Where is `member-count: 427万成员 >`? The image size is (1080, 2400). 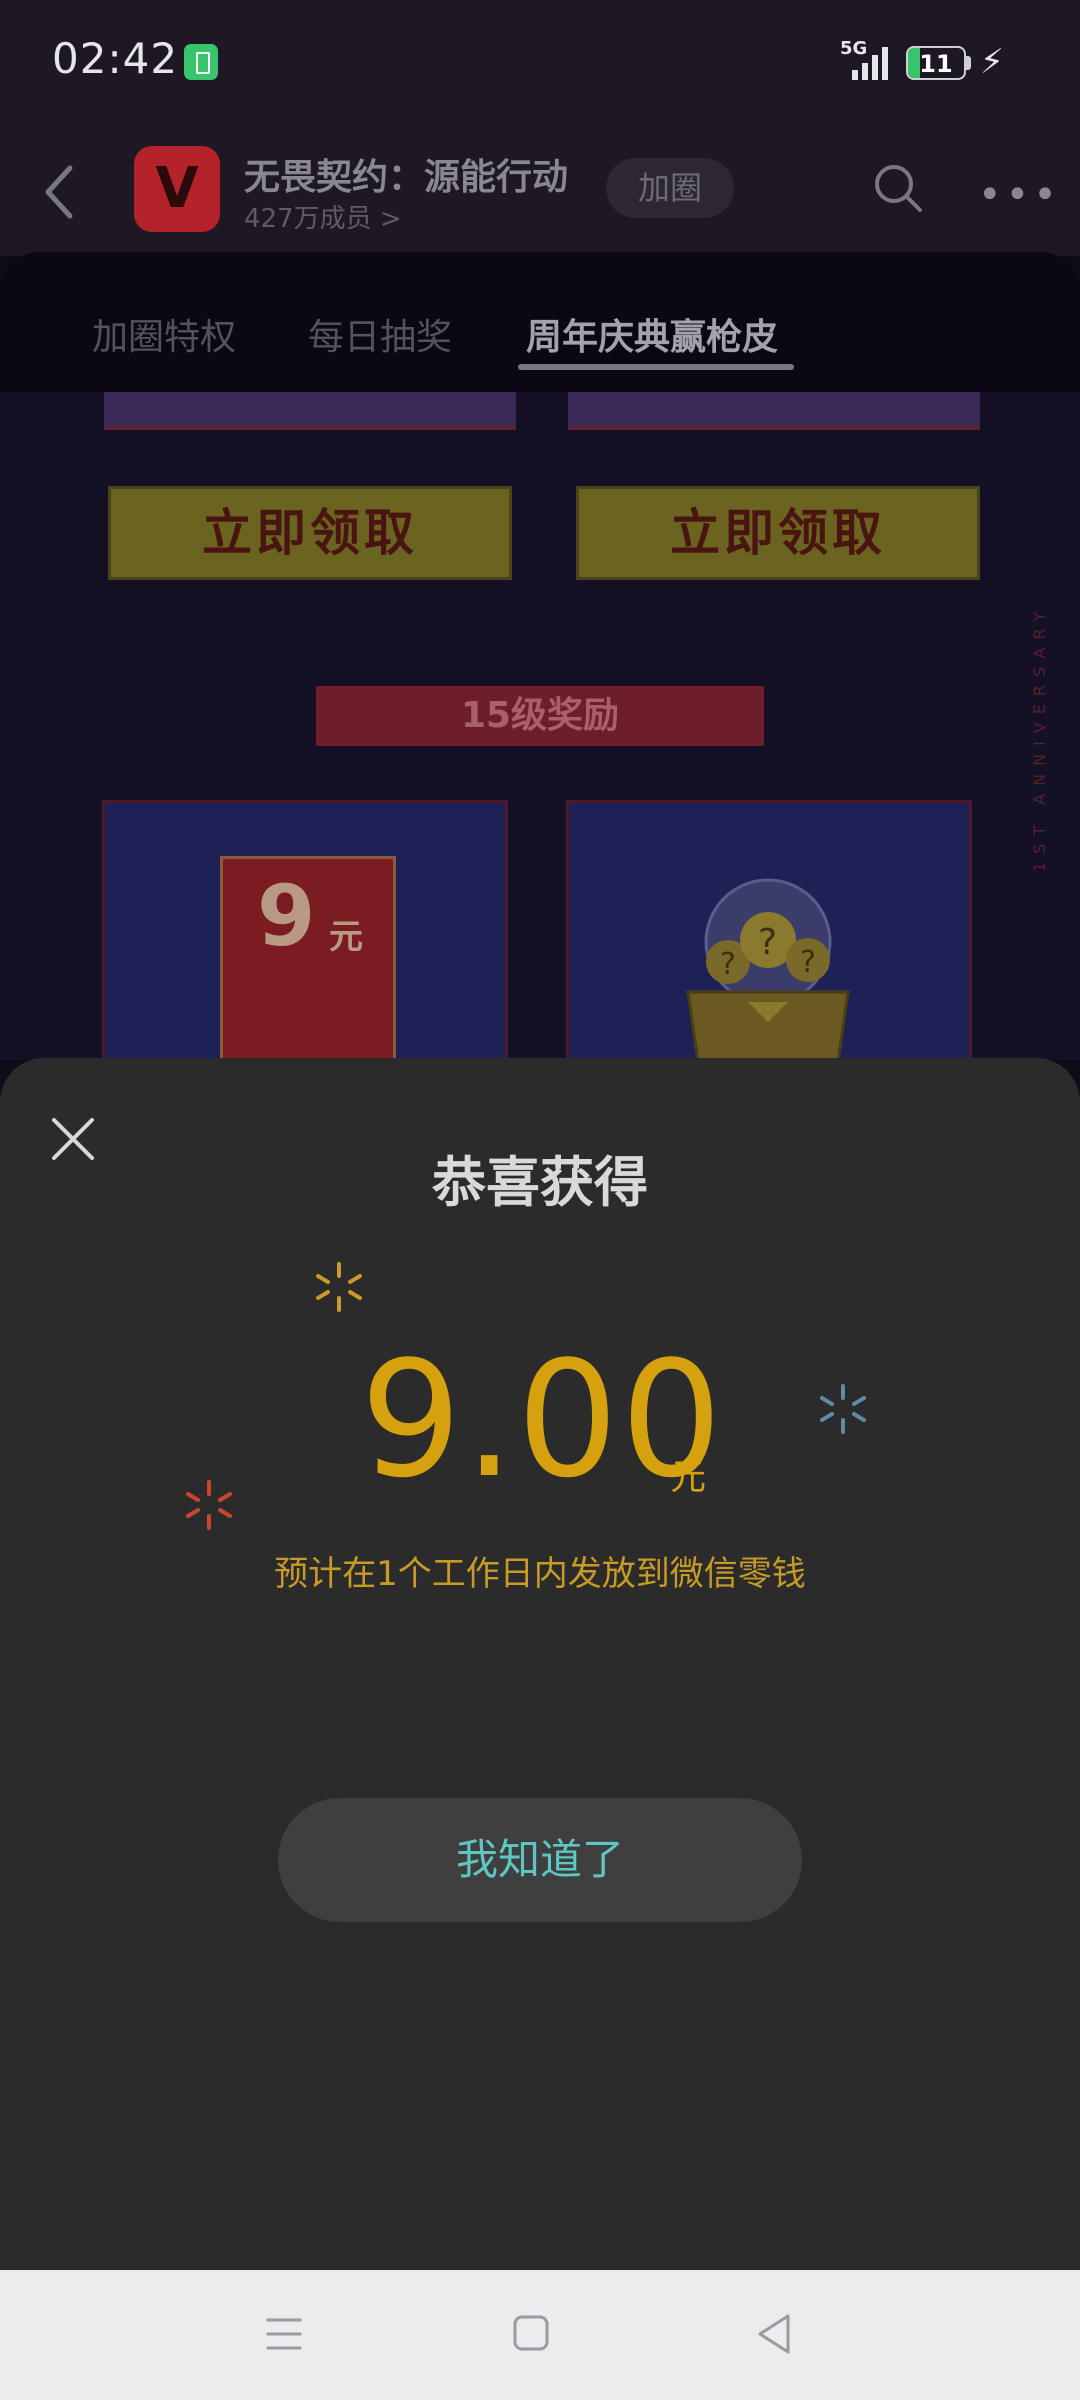 member-count: 427万成员 > is located at coordinates (323, 216).